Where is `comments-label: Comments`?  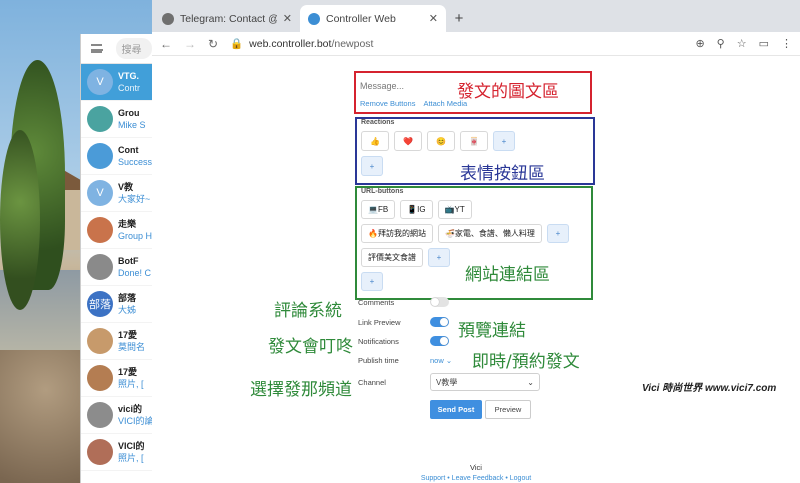
comments-label: Comments is located at coordinates (376, 302).